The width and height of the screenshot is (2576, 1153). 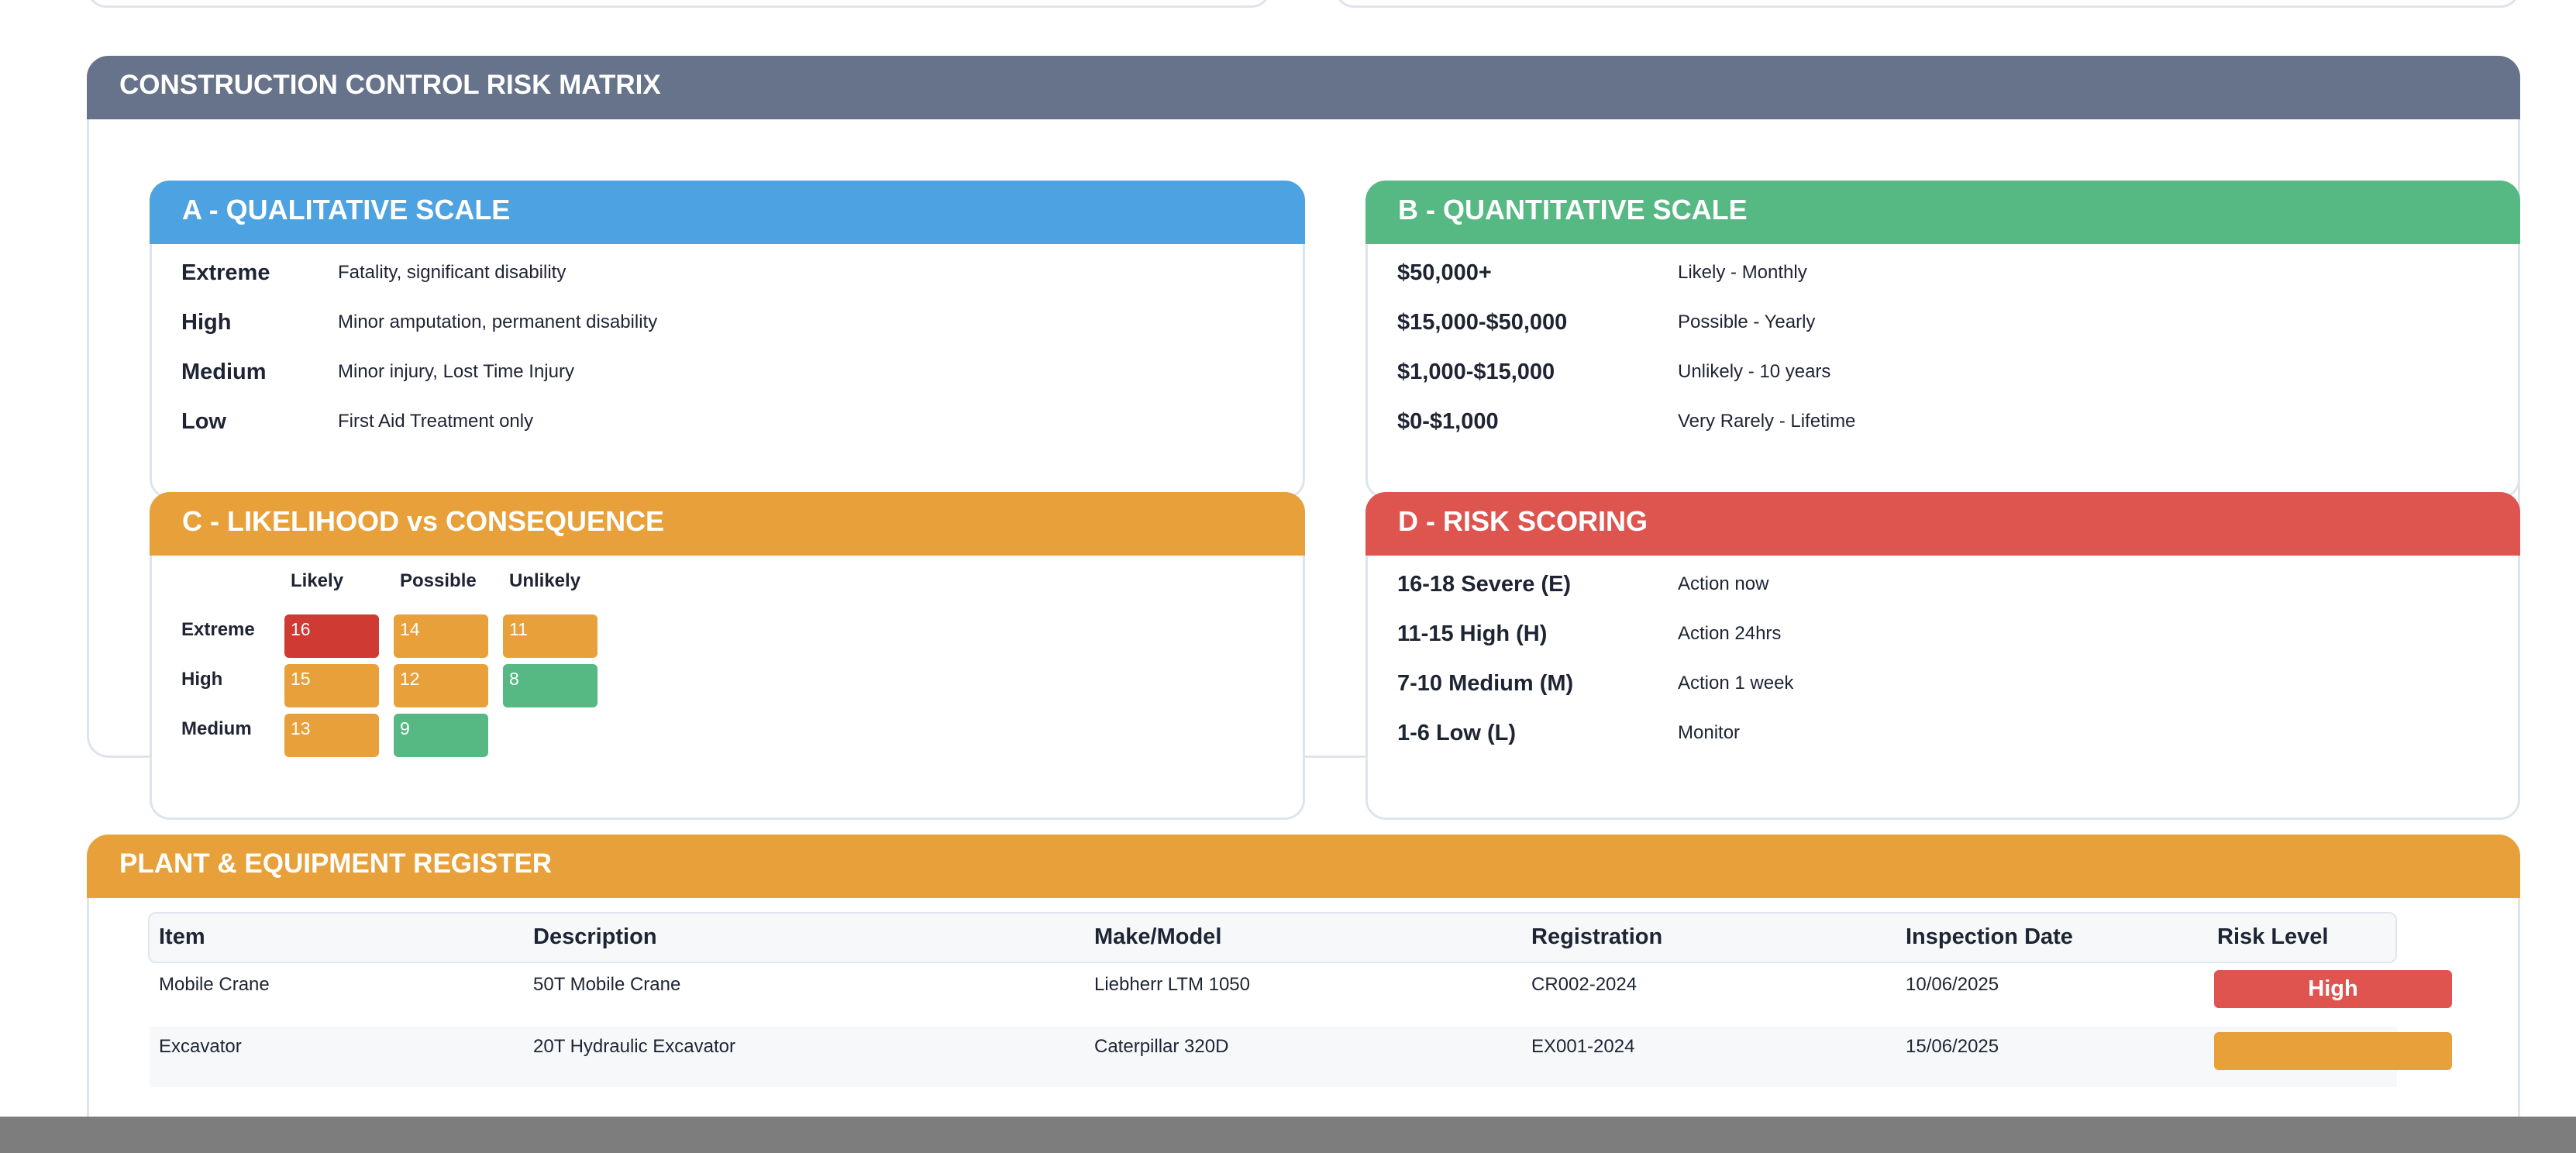 I want to click on row-header-high: High, so click(x=202, y=679).